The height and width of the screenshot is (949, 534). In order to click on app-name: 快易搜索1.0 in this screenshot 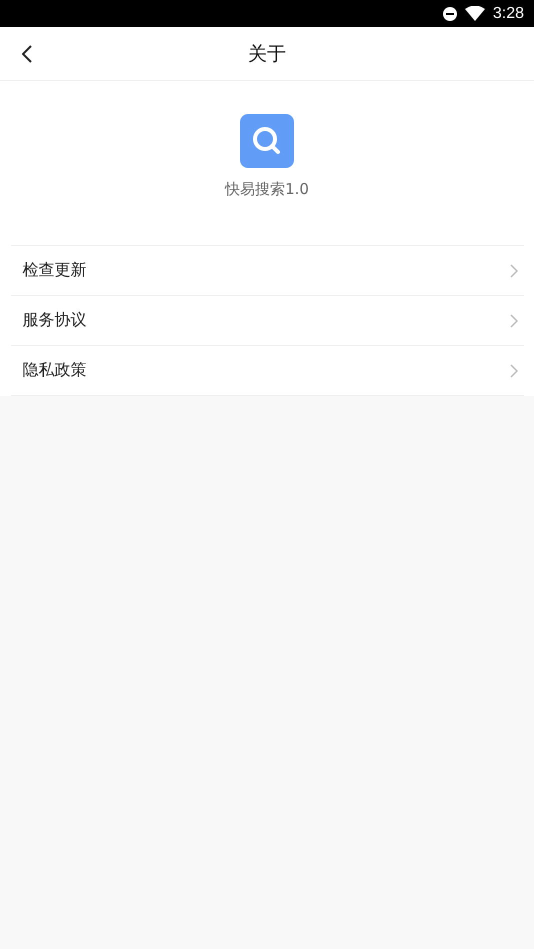, I will do `click(267, 189)`.